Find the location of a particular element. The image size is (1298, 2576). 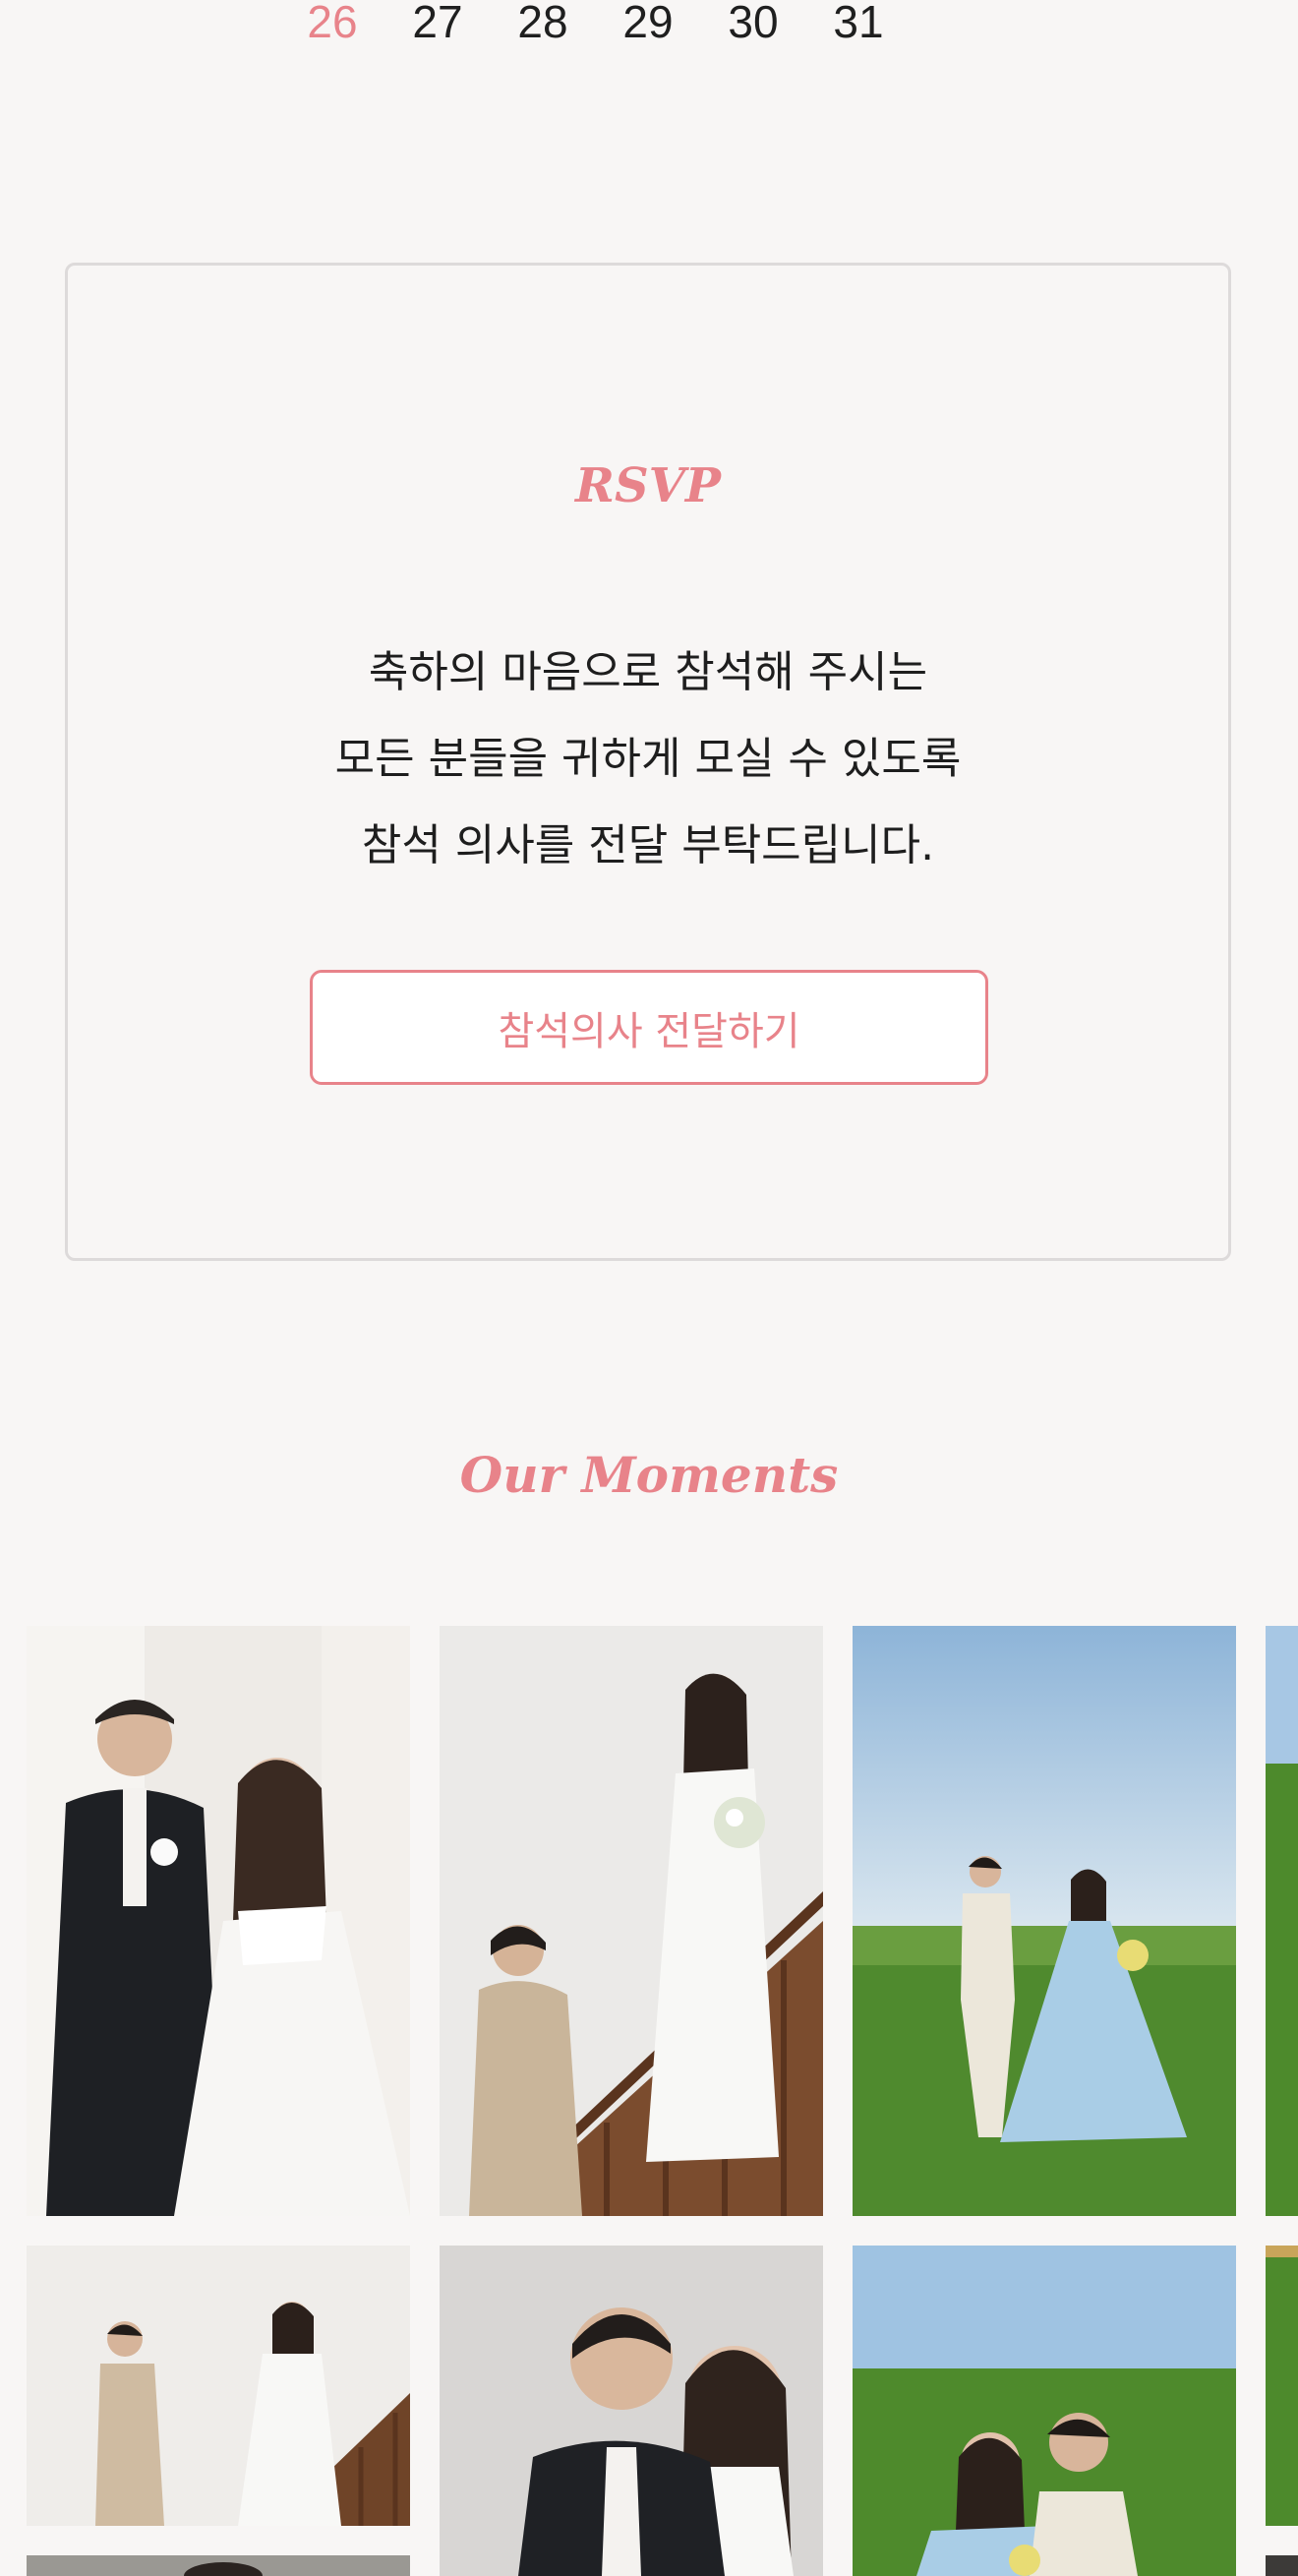

gallery-photo-staircase is located at coordinates (631, 1921).